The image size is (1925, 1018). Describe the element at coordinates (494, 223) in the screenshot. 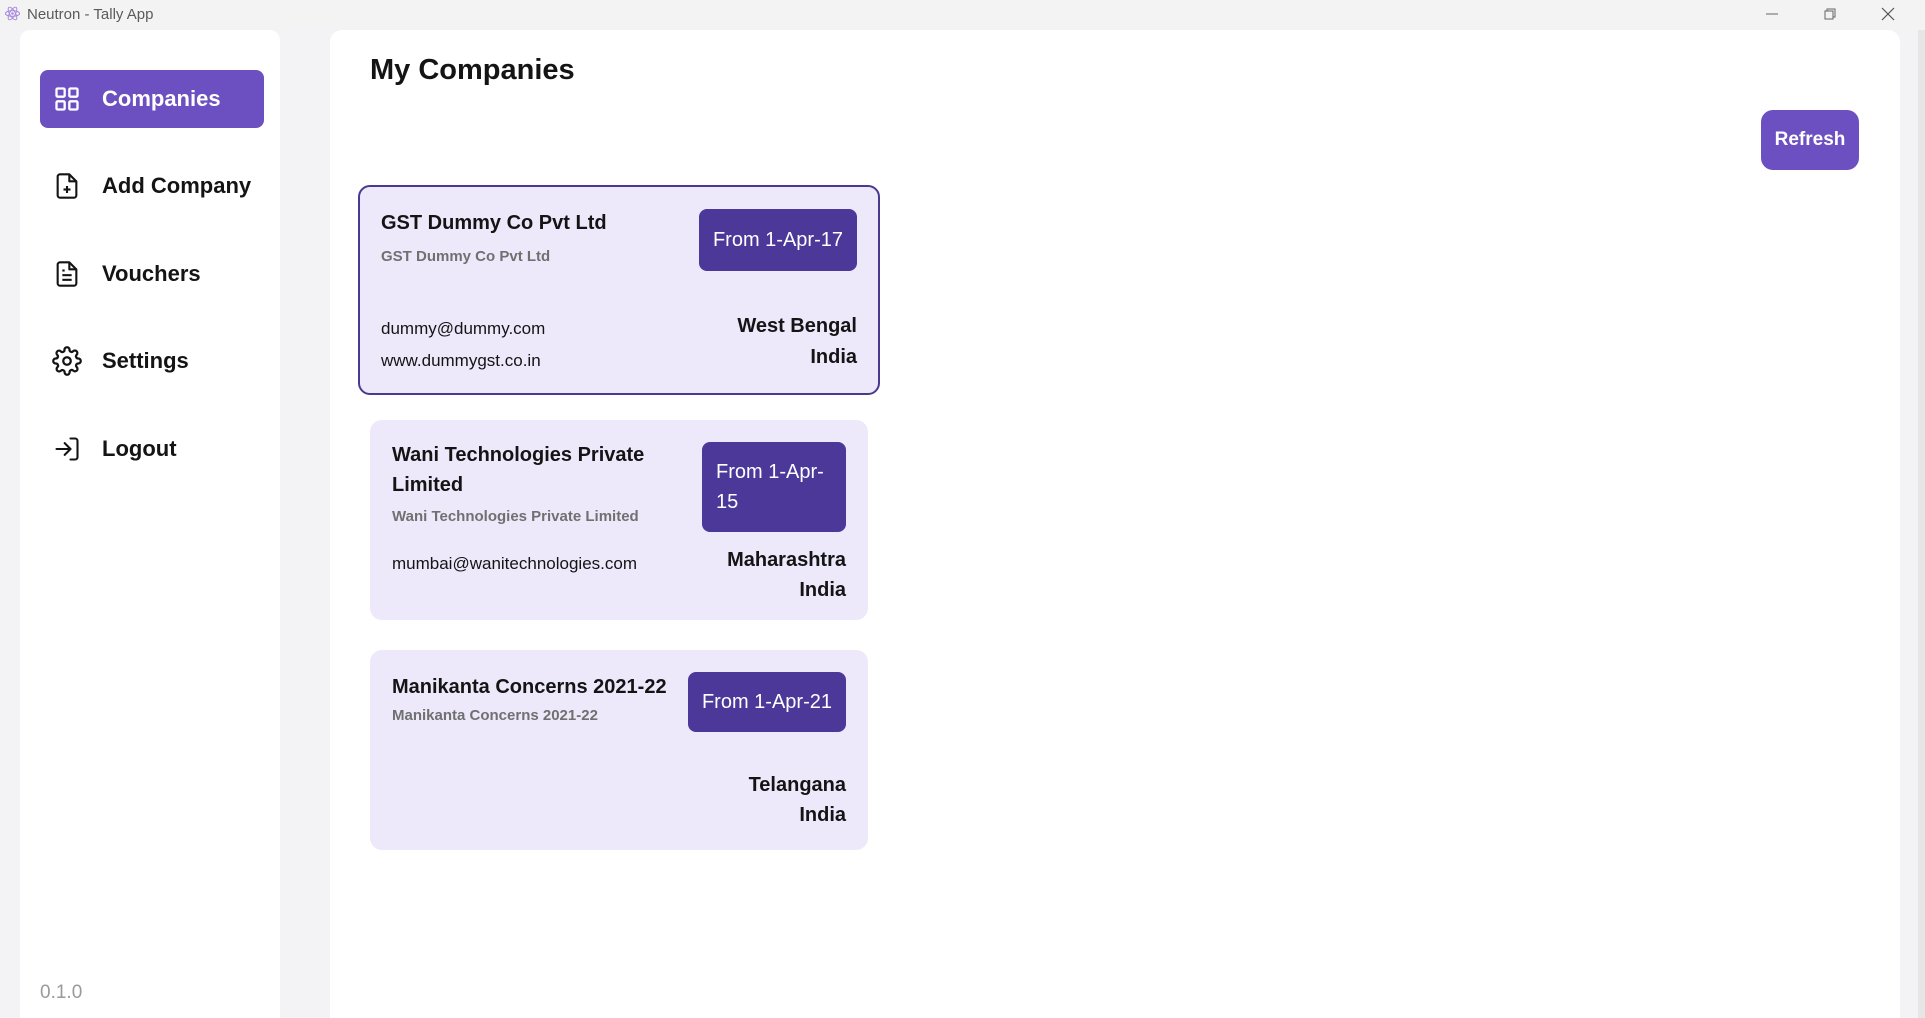

I see `company-name: GST Dummy Co Pvt Ltd` at that location.